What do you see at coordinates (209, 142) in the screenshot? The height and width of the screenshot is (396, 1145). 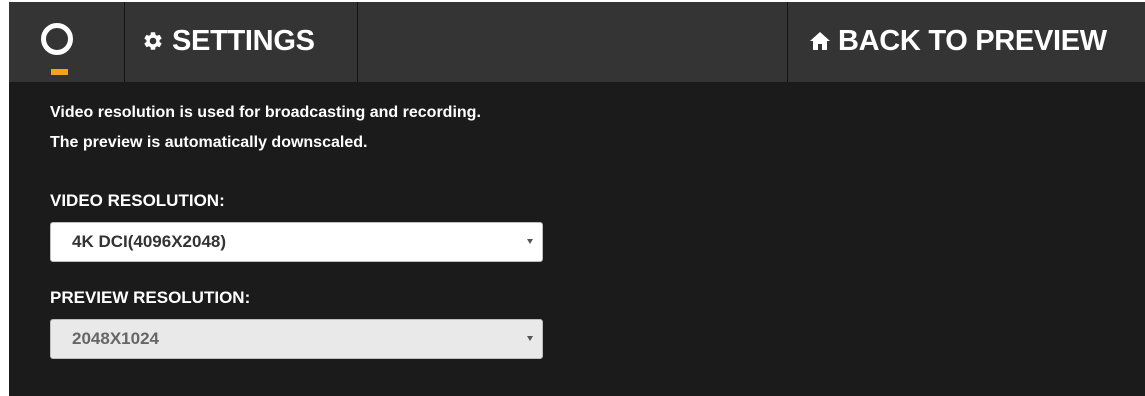 I see `description-line-2: The preview is automatically downscaled.` at bounding box center [209, 142].